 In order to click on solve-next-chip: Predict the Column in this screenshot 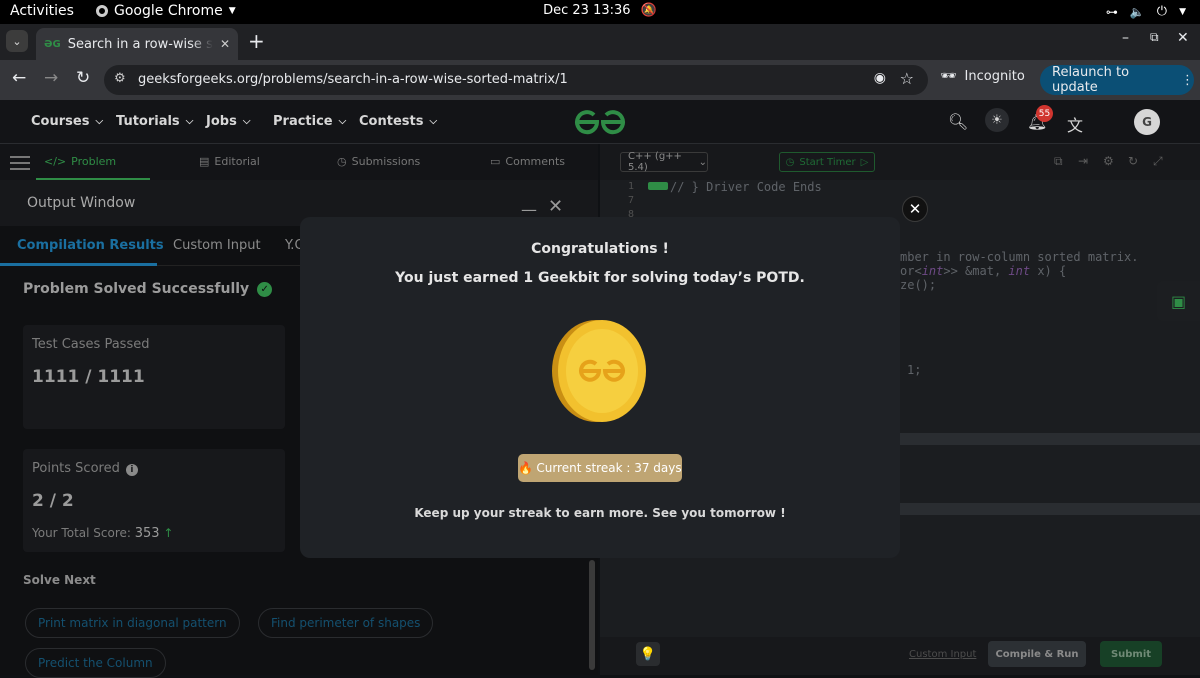, I will do `click(95, 663)`.